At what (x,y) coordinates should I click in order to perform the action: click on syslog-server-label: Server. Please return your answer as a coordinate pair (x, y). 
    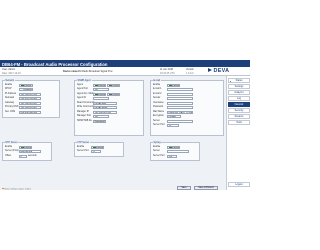
    Looking at the image, I should click on (156, 151).